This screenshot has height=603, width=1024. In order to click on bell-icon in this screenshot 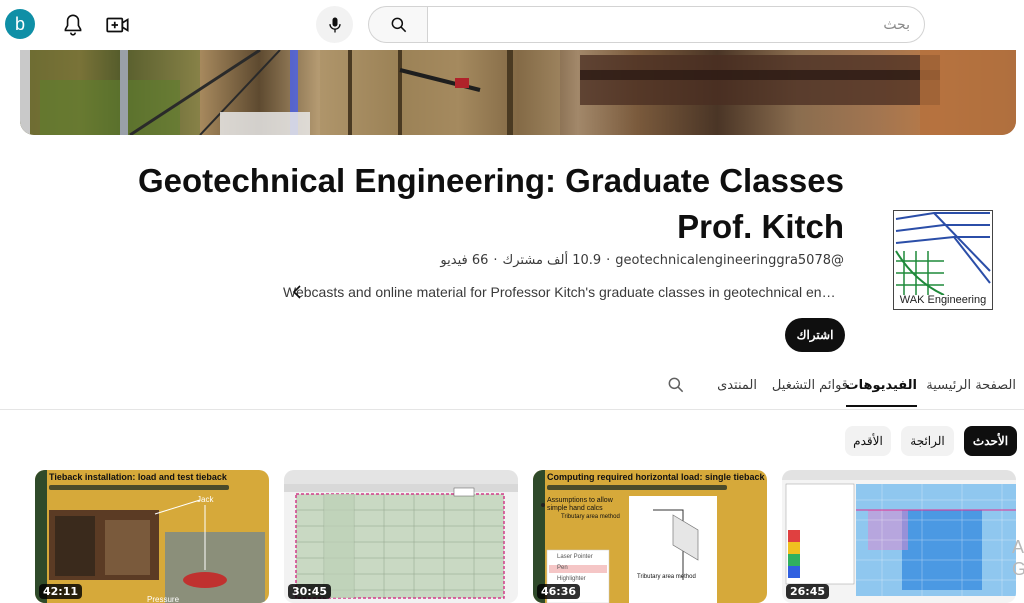, I will do `click(73, 25)`.